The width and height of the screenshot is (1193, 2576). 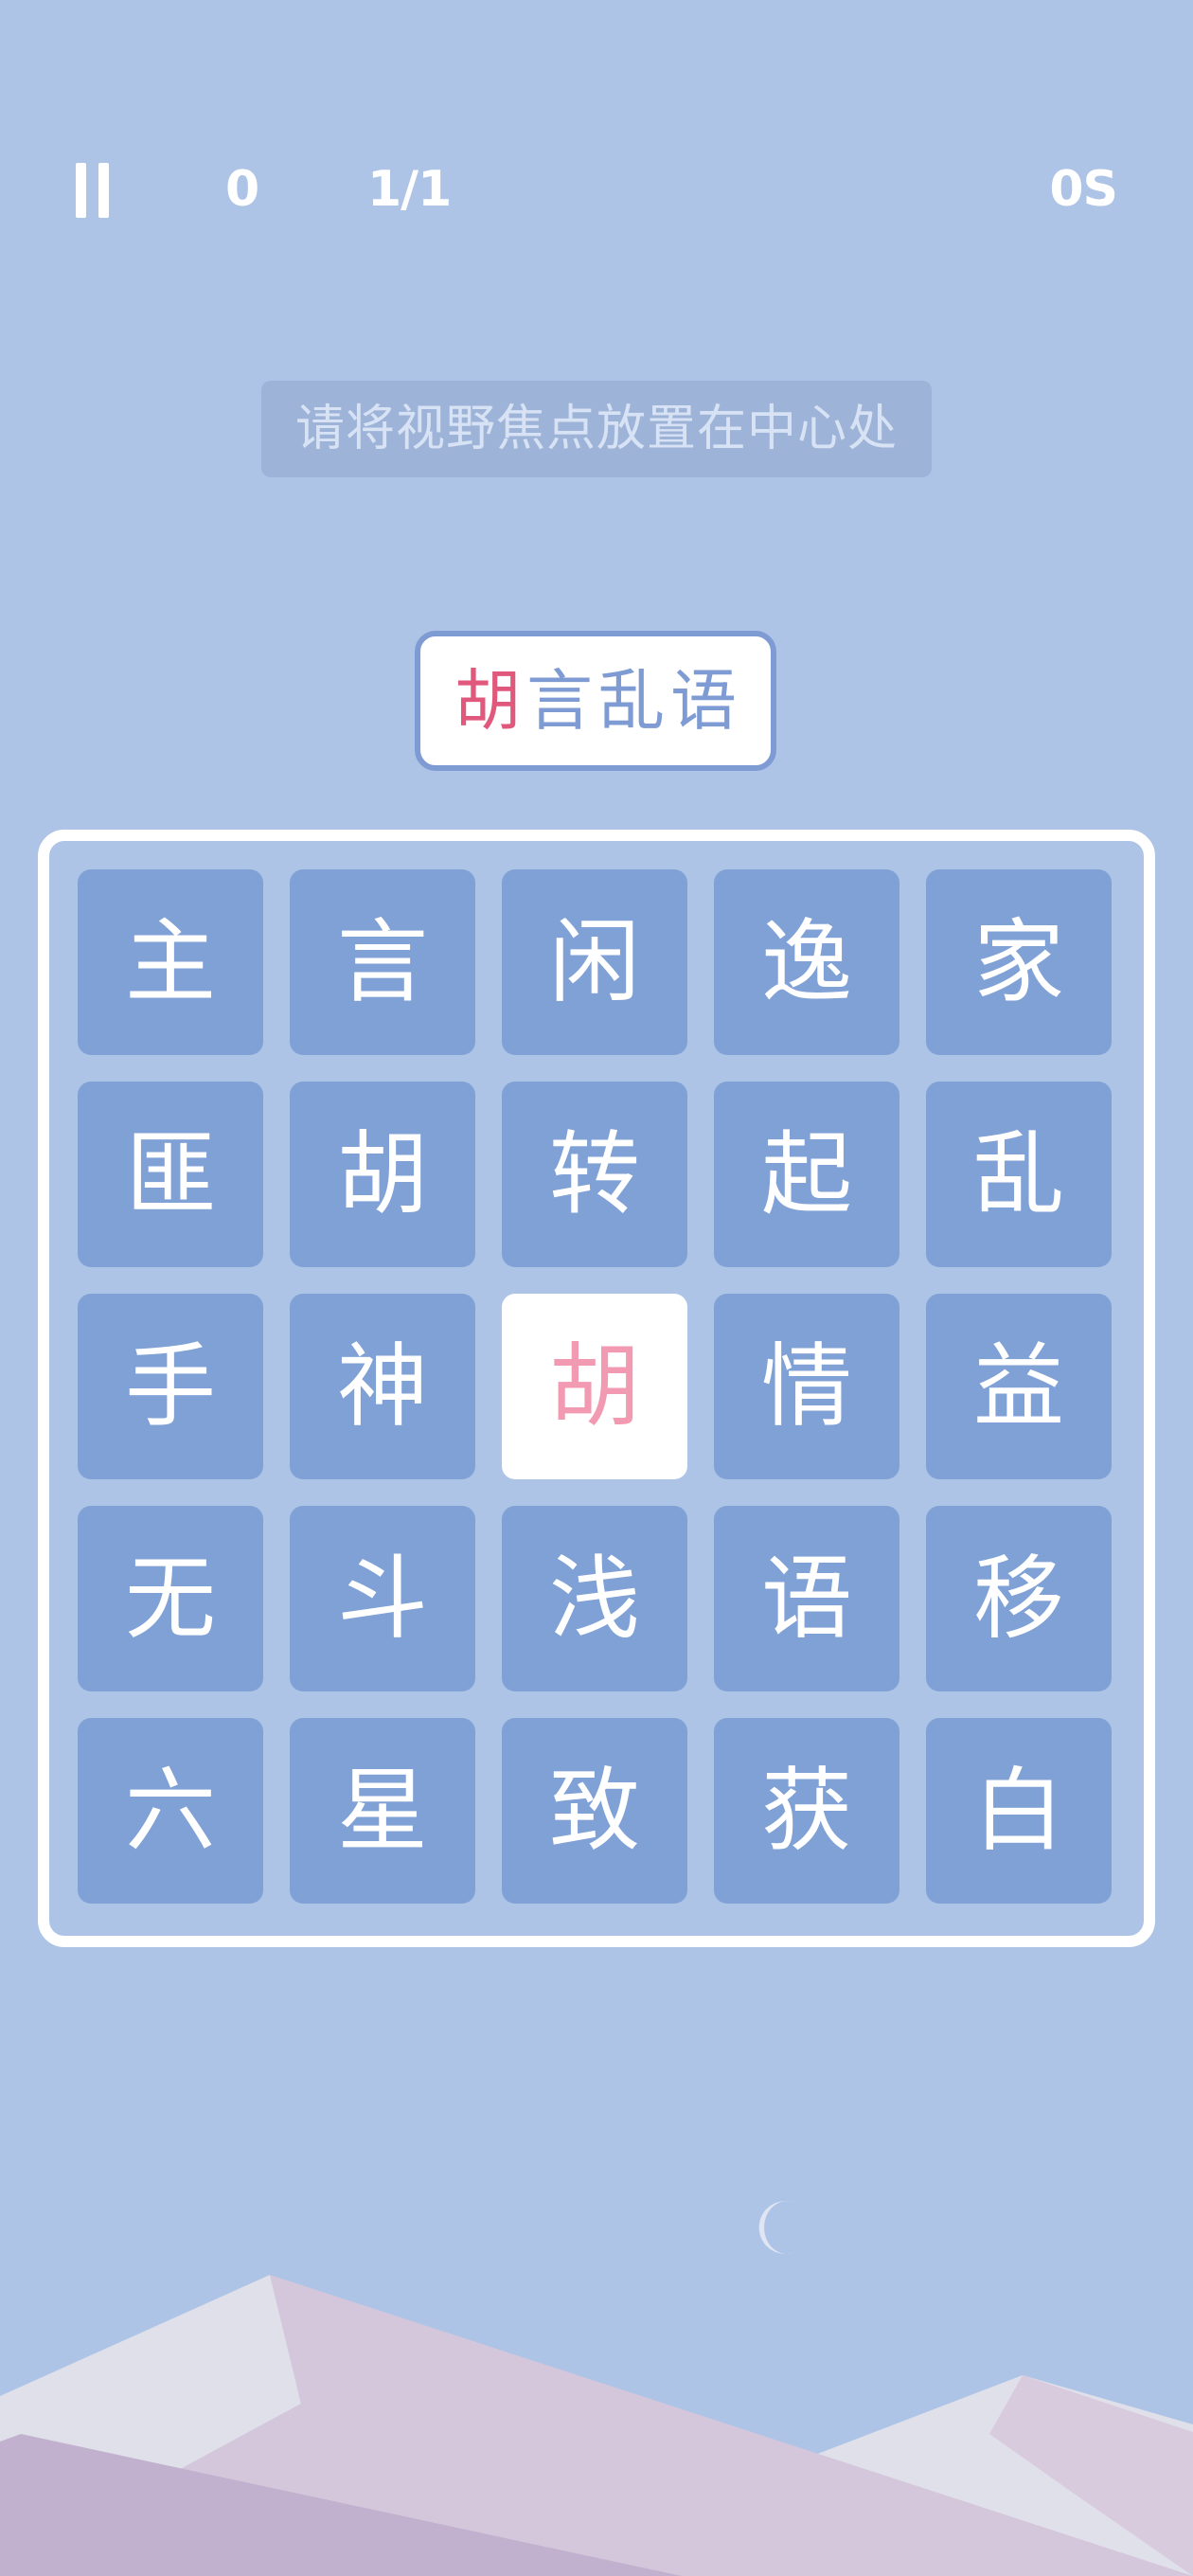 I want to click on grid-tile: 起, so click(x=806, y=1174).